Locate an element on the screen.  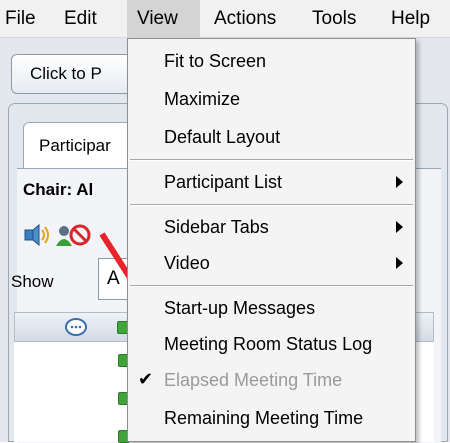
menu-item-label: Fit to Screen is located at coordinates (215, 61).